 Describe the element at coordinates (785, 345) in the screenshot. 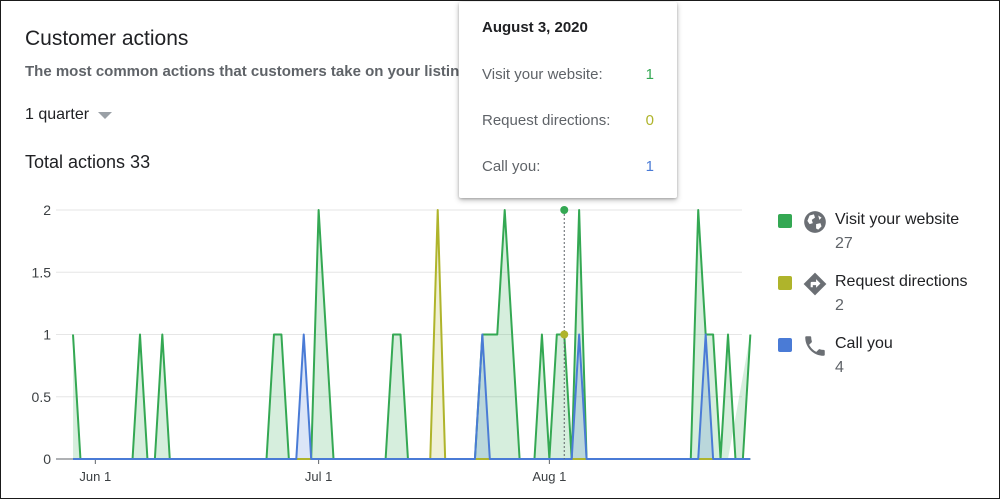

I see `legend-swatch-call` at that location.